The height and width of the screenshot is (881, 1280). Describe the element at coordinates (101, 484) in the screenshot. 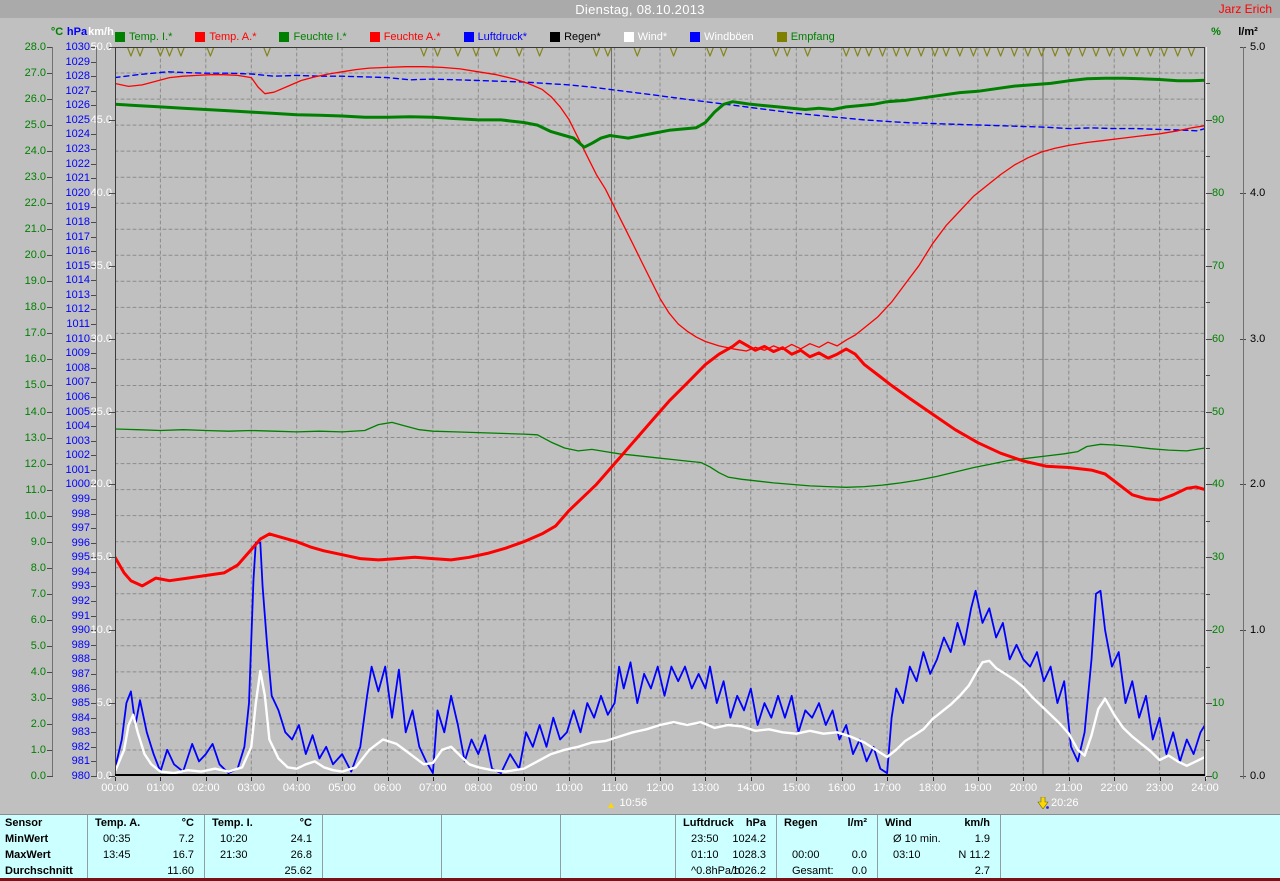

I see `axis-label-kmh: 20.0` at that location.